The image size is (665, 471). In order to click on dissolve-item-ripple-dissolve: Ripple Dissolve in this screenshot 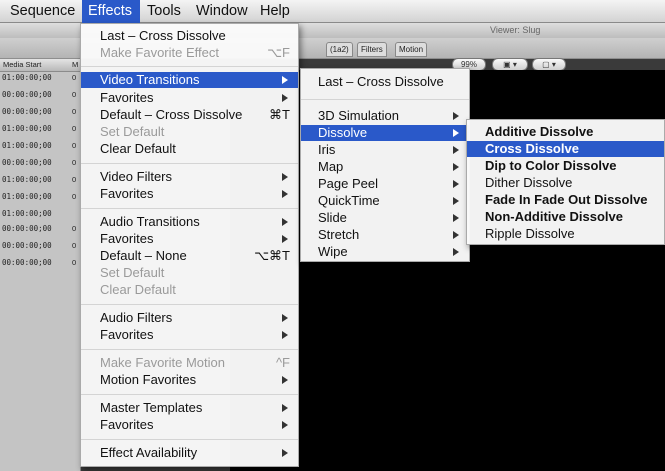, I will do `click(565, 234)`.